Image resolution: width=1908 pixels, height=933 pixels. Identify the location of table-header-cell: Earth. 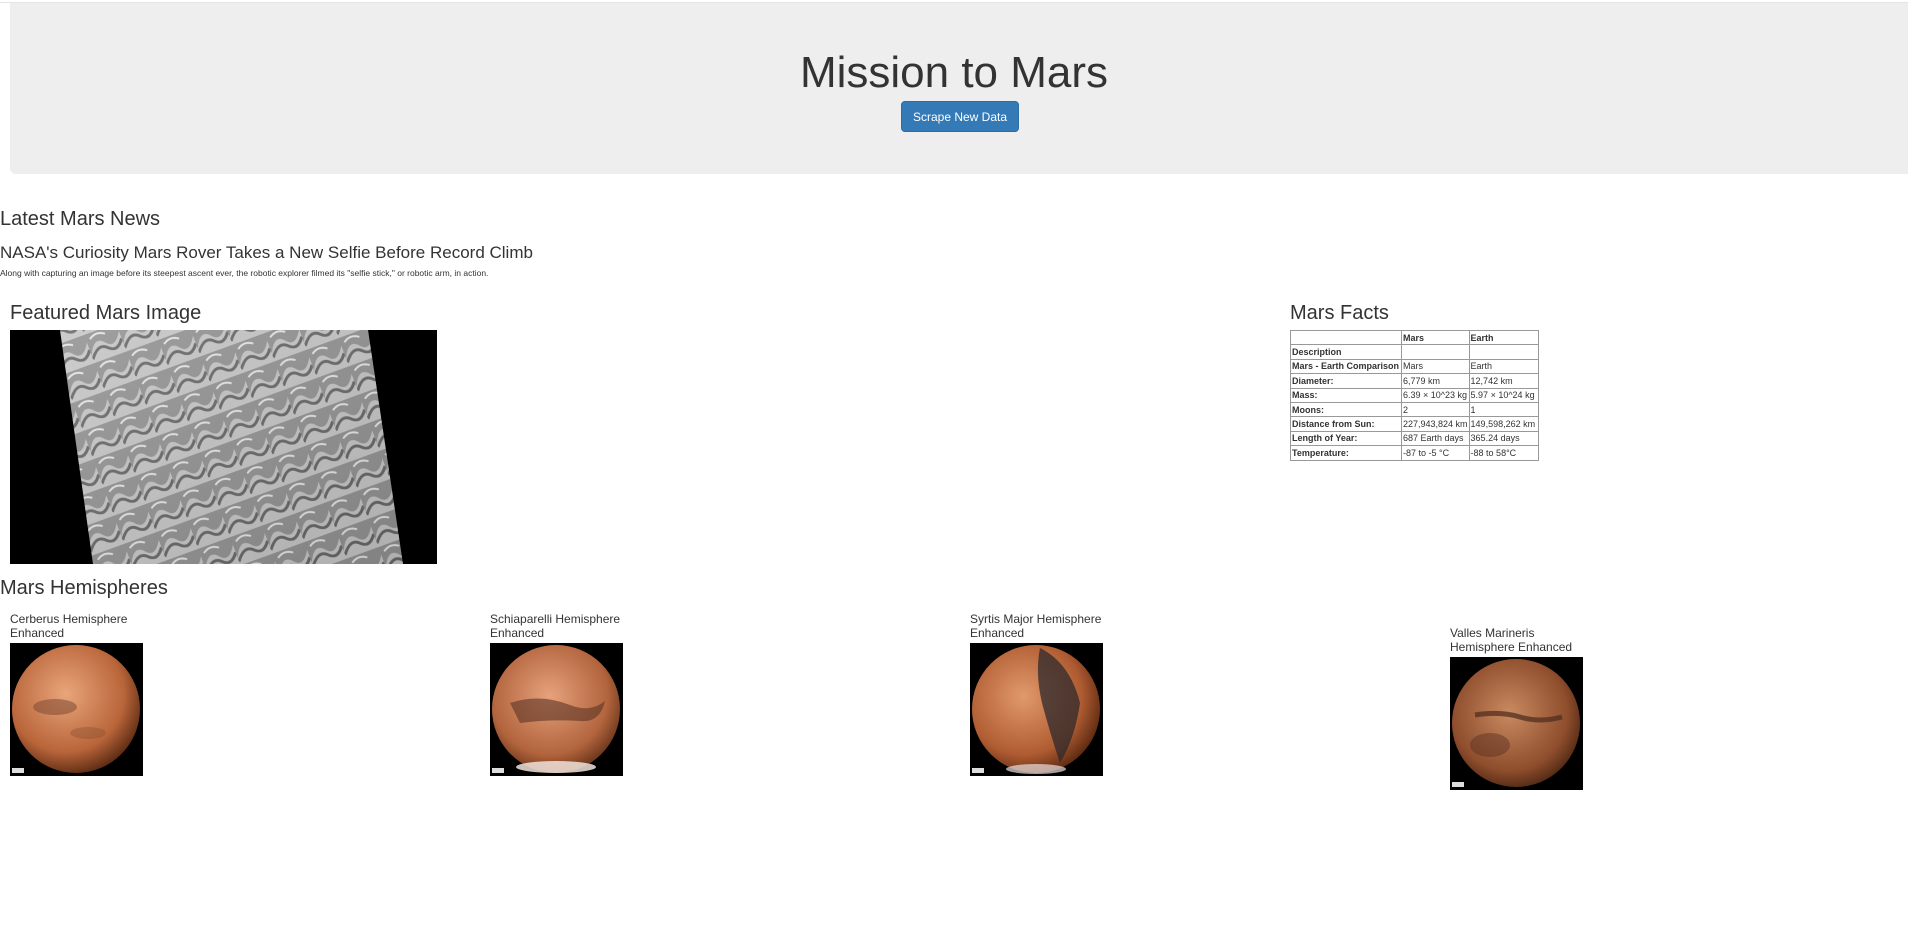
(1503, 337).